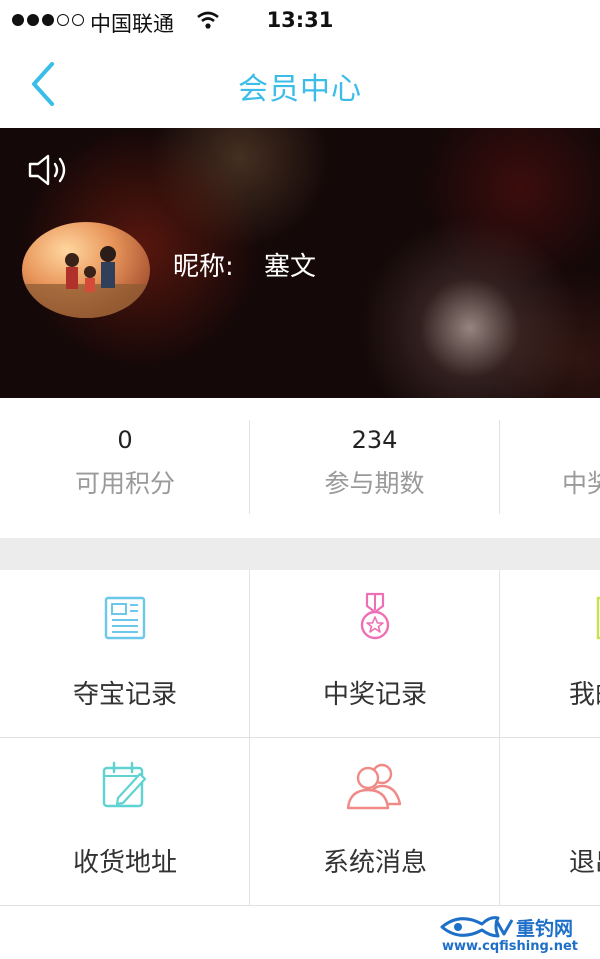 This screenshot has height=959, width=600. I want to click on nickname-label: 昵称:, so click(203, 267).